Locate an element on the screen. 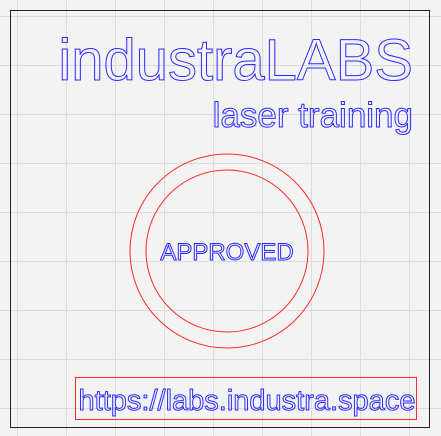  subtitle-text: laser training is located at coordinates (312, 116).